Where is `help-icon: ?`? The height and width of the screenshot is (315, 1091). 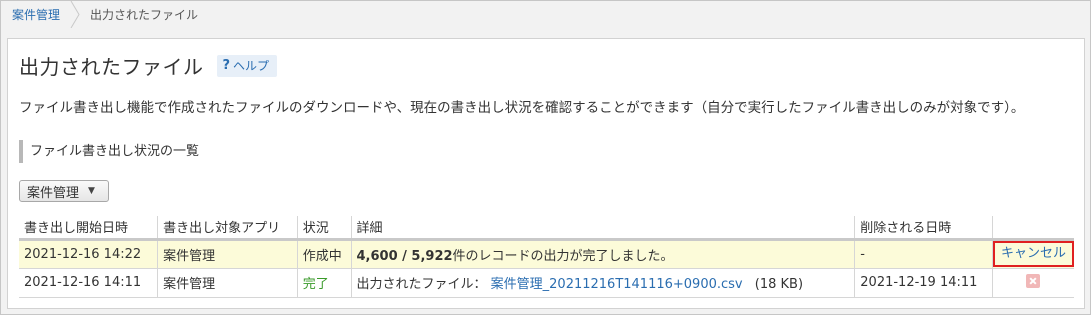
help-icon: ? is located at coordinates (226, 65).